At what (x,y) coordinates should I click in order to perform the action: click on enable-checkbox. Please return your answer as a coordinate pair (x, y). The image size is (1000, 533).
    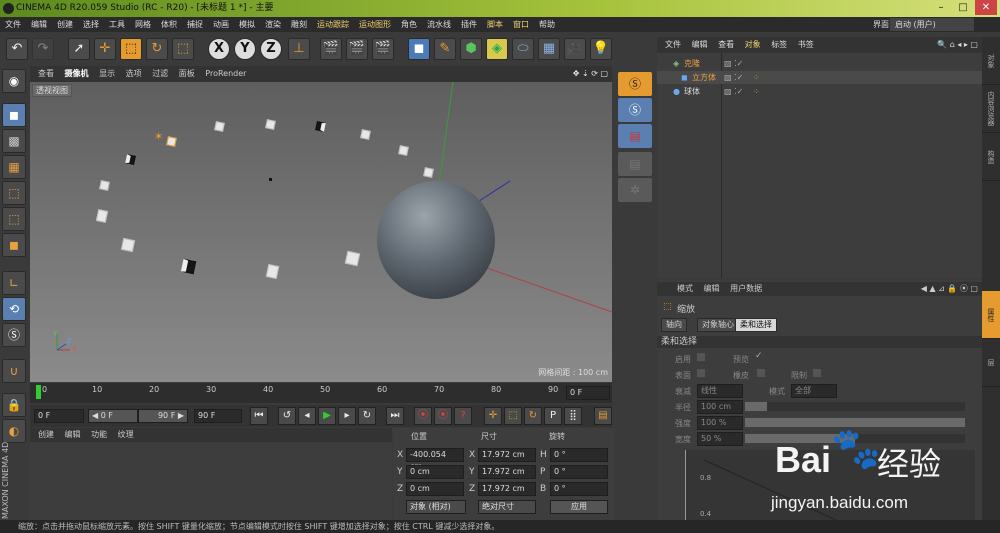
    Looking at the image, I should click on (701, 357).